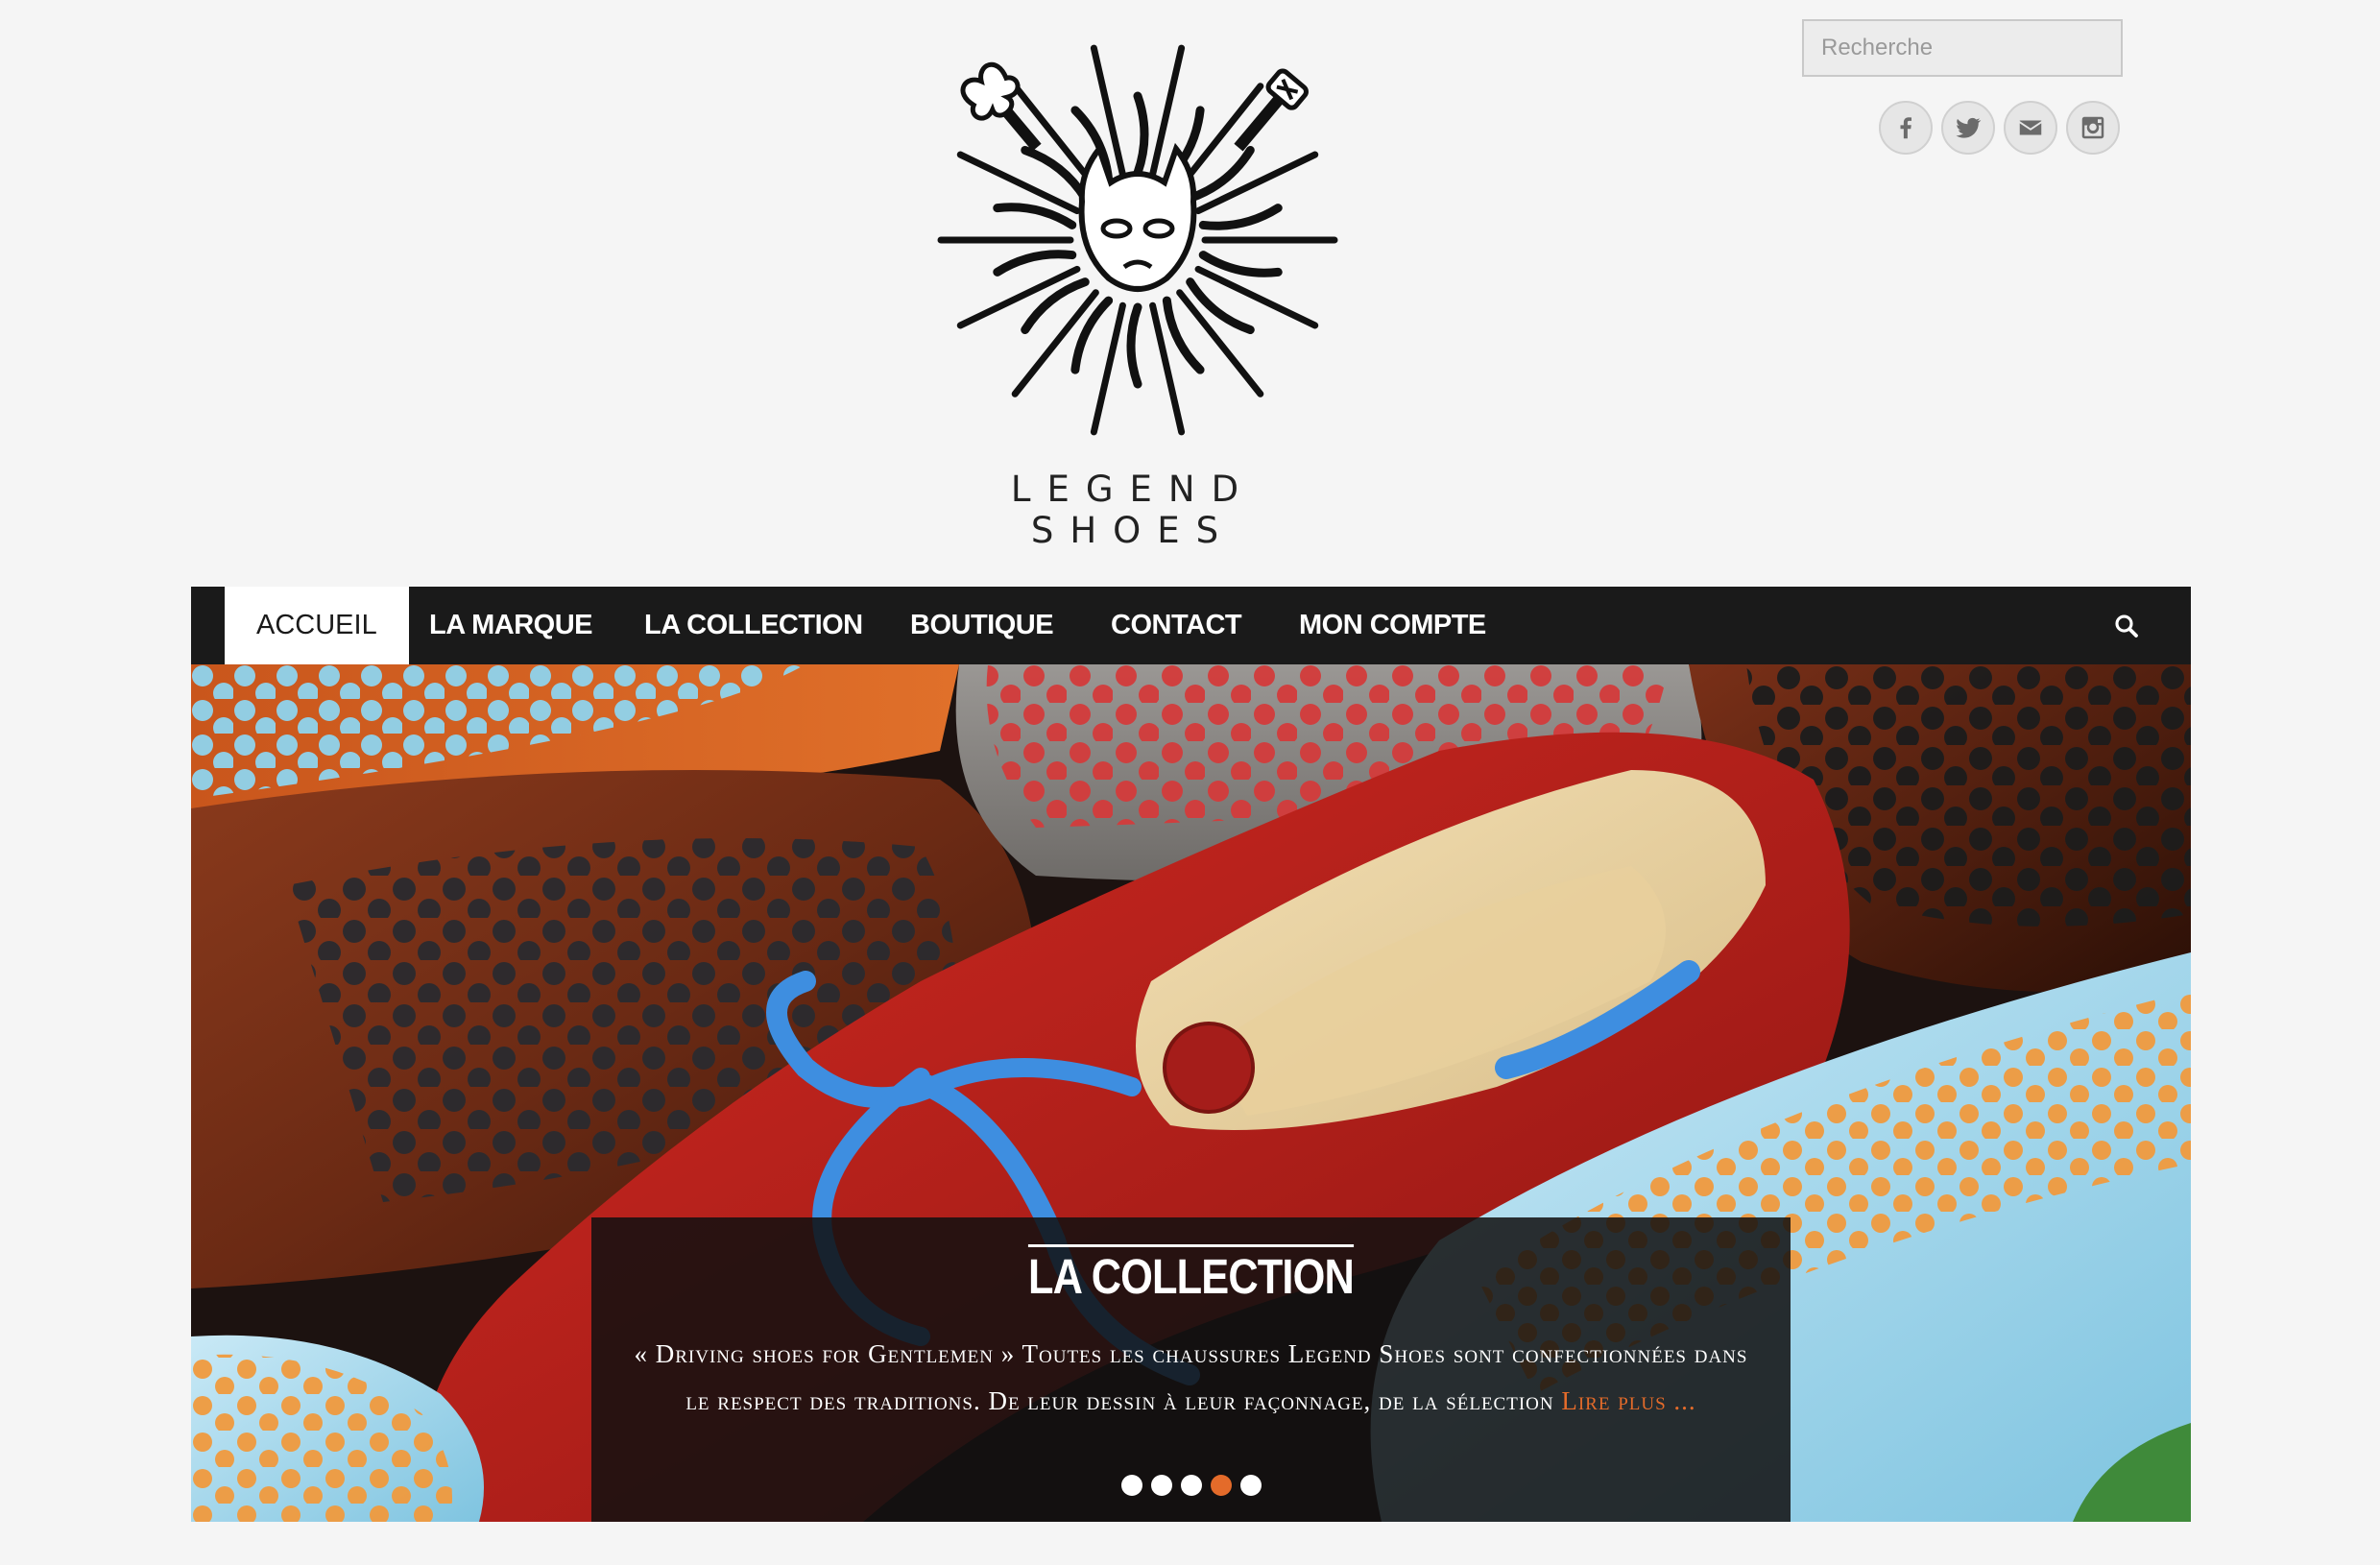  I want to click on instagram-button, so click(2093, 128).